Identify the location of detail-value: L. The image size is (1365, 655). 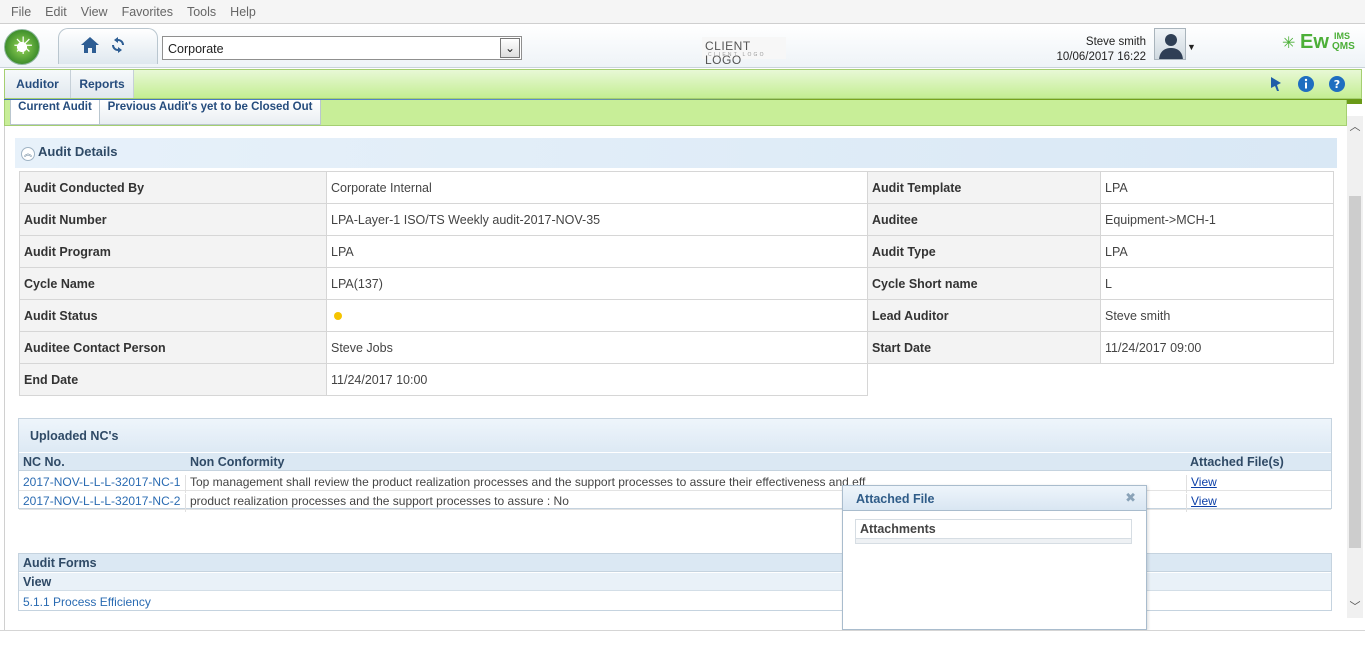
(1217, 283).